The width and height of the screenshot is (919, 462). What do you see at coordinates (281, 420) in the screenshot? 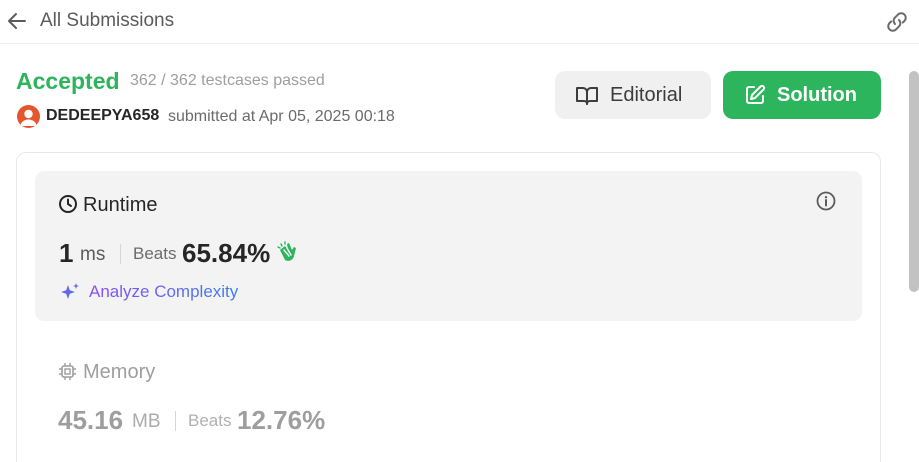
I see `memory-beats-value: 12.76%` at bounding box center [281, 420].